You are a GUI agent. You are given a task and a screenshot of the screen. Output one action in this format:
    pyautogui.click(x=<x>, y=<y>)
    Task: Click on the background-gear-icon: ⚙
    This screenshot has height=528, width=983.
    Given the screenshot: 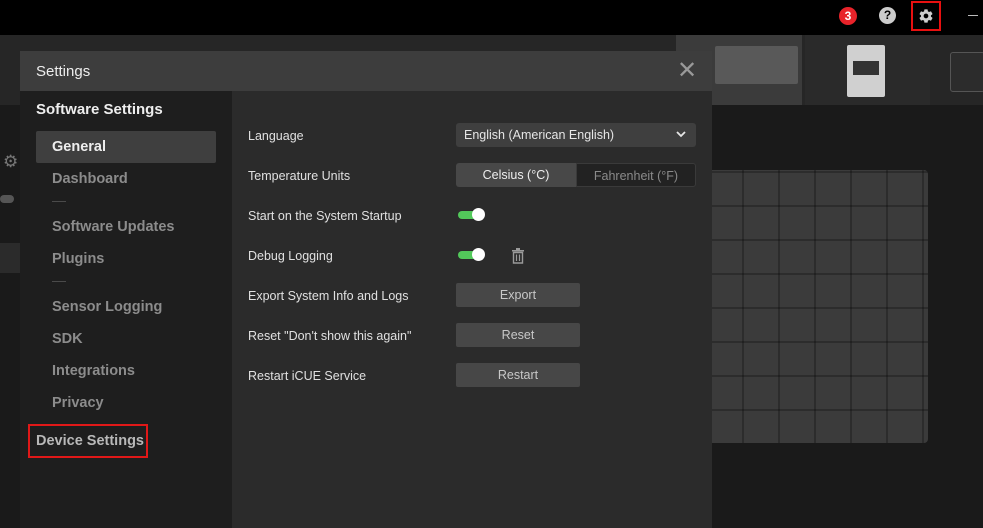 What is the action you would take?
    pyautogui.click(x=11, y=161)
    